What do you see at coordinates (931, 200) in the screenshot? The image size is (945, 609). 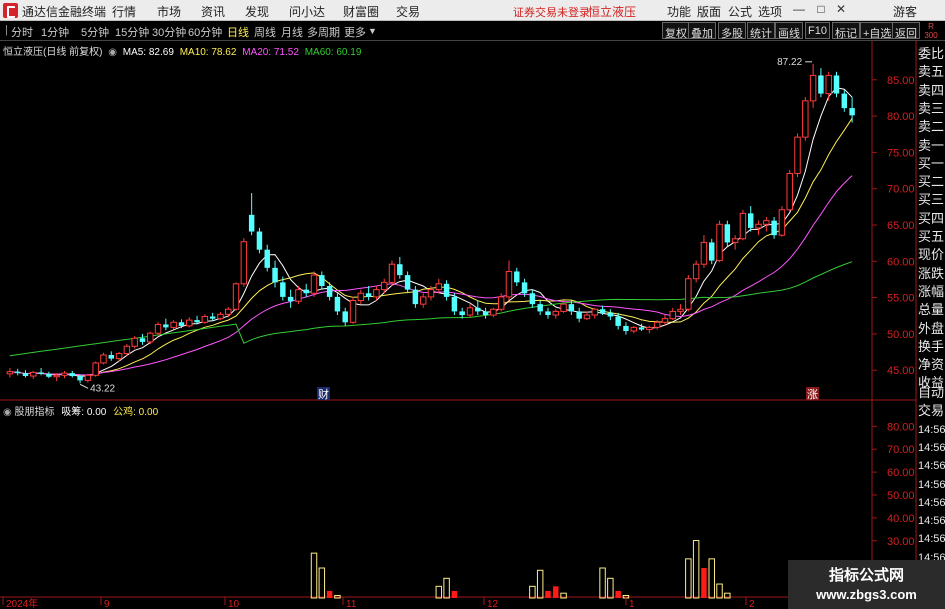 I see `side-label: 买三` at bounding box center [931, 200].